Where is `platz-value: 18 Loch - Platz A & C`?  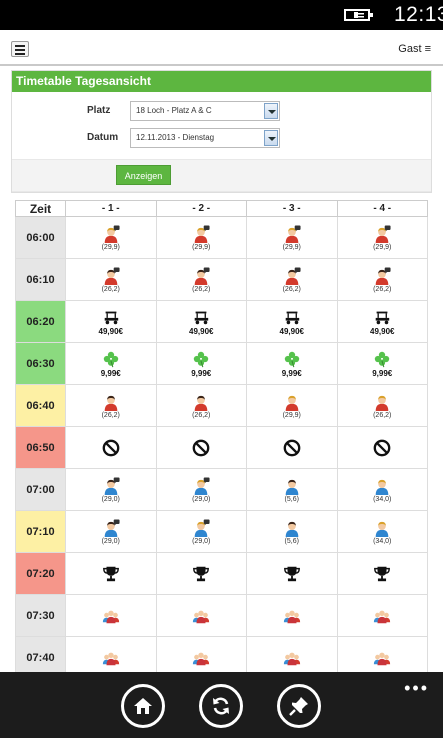 platz-value: 18 Loch - Platz A & C is located at coordinates (174, 110).